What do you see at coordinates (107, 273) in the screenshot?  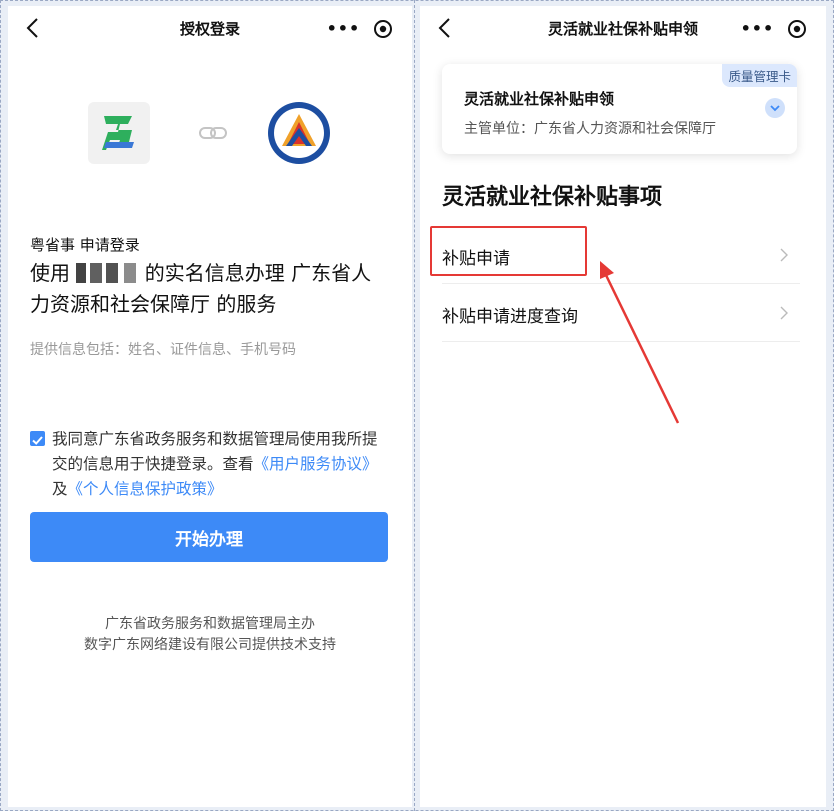 I see `masked-username` at bounding box center [107, 273].